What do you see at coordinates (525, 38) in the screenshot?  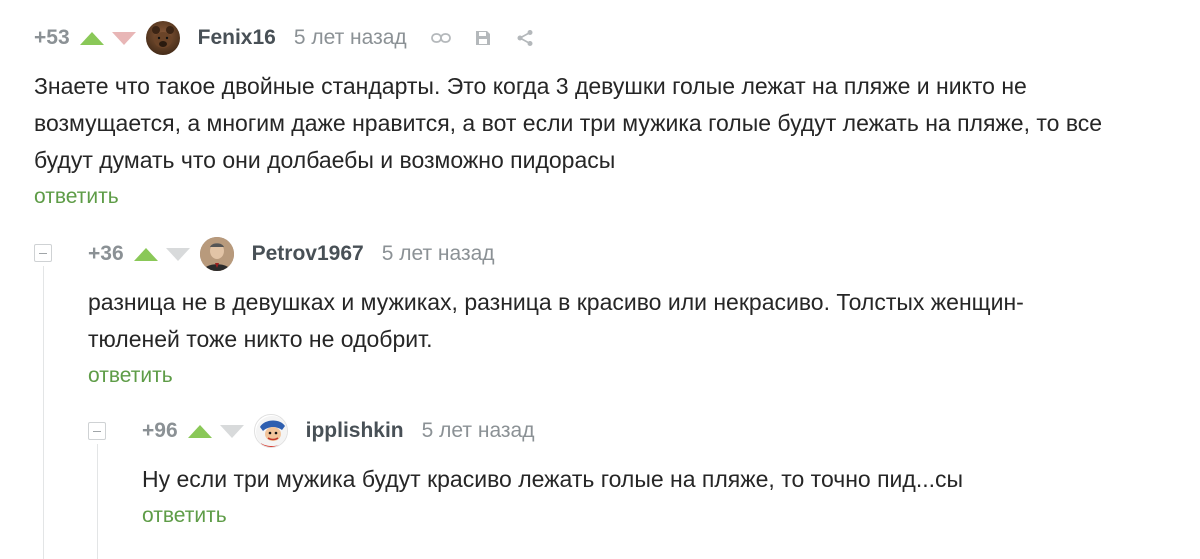 I see `share-icon` at bounding box center [525, 38].